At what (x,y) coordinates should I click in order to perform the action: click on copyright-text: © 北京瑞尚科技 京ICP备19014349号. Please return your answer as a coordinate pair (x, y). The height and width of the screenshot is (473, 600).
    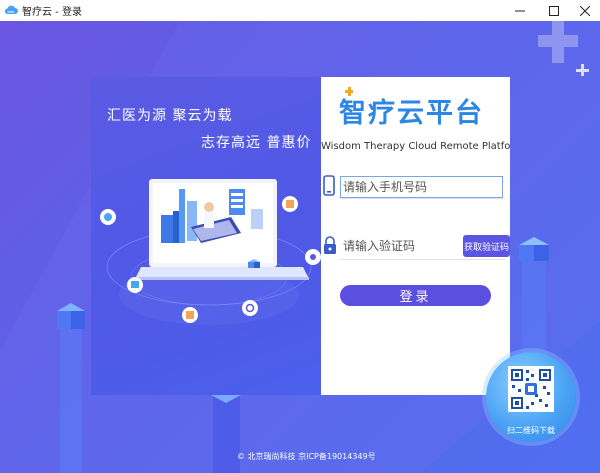
    Looking at the image, I should click on (306, 456).